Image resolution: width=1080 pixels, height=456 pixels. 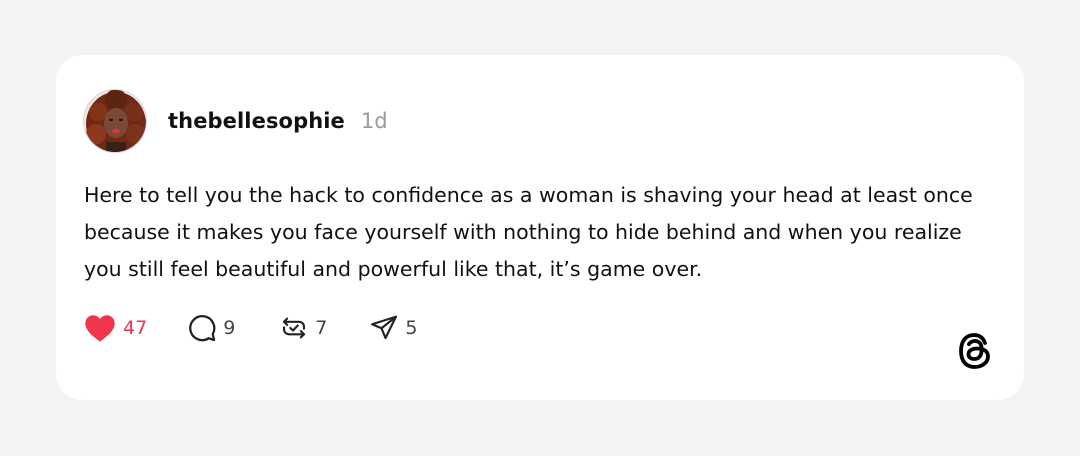 I want to click on repost-icon, so click(x=294, y=328).